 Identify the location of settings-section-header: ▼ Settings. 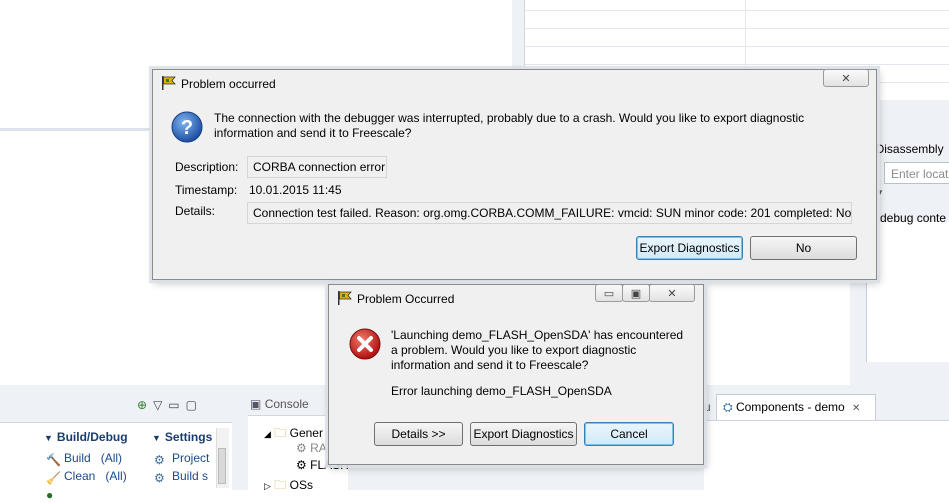
(182, 437).